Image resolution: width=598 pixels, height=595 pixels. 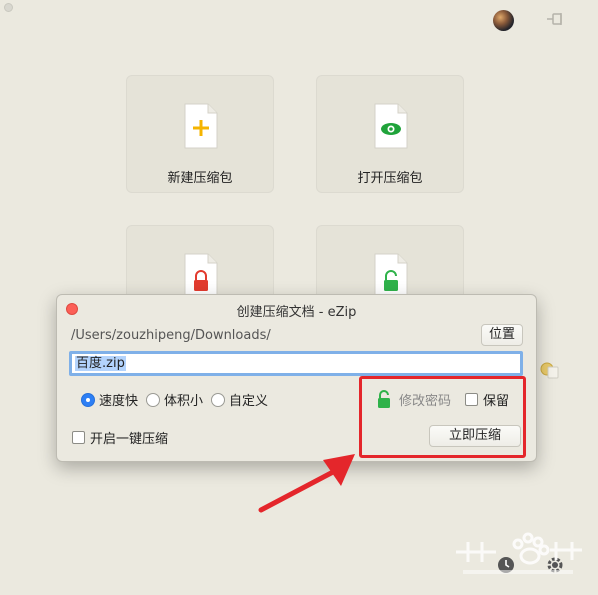 I want to click on lock-file-icon, so click(x=201, y=276).